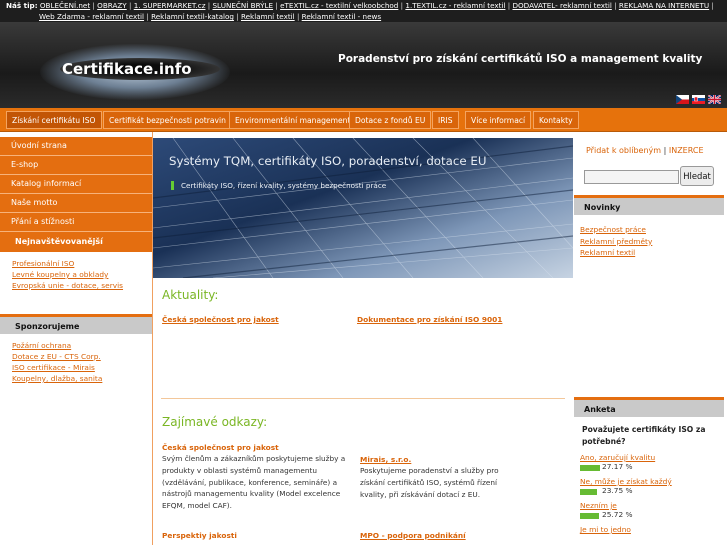  What do you see at coordinates (76, 242) in the screenshot?
I see `most-visited-heading: Nejnavštěvovanější` at bounding box center [76, 242].